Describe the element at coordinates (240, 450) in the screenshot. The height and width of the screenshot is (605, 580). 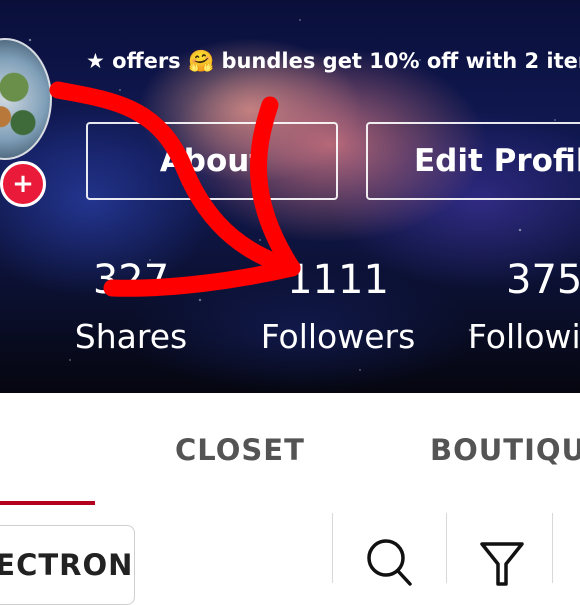
I see `tab-closet: CLOSET` at that location.